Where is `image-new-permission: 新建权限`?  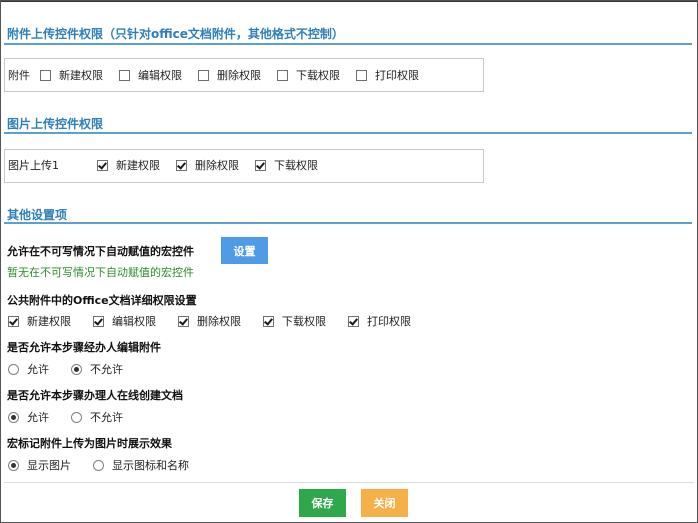
image-new-permission: 新建权限 is located at coordinates (128, 165).